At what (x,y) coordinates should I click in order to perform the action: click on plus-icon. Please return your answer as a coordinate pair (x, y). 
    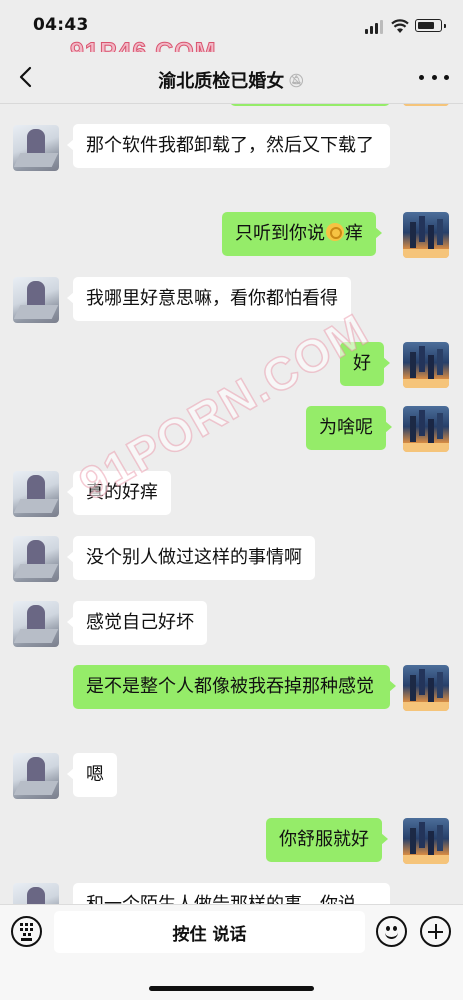
    Looking at the image, I should click on (435, 931).